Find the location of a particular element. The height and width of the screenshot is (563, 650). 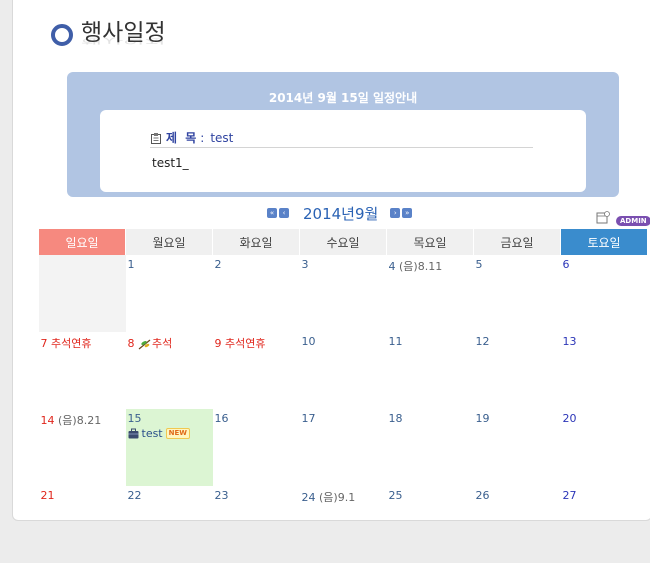

weekday-header-row: 일요일 월요일 화요일 수요일 목요일 금요일 토요일 is located at coordinates (342, 242).